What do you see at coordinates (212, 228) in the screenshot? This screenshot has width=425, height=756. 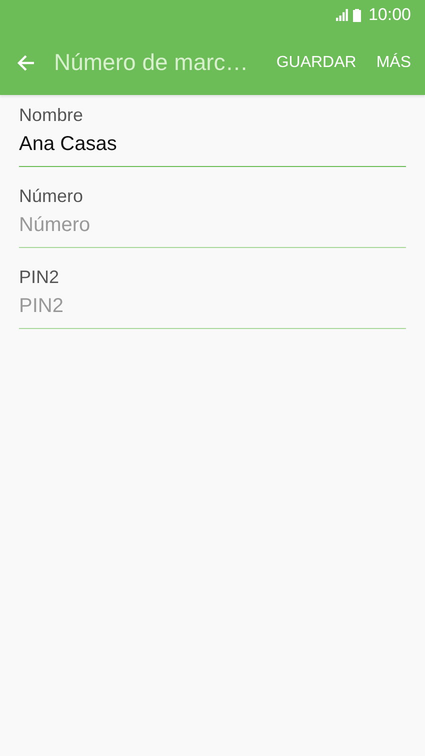 I see `input-field: Número` at bounding box center [212, 228].